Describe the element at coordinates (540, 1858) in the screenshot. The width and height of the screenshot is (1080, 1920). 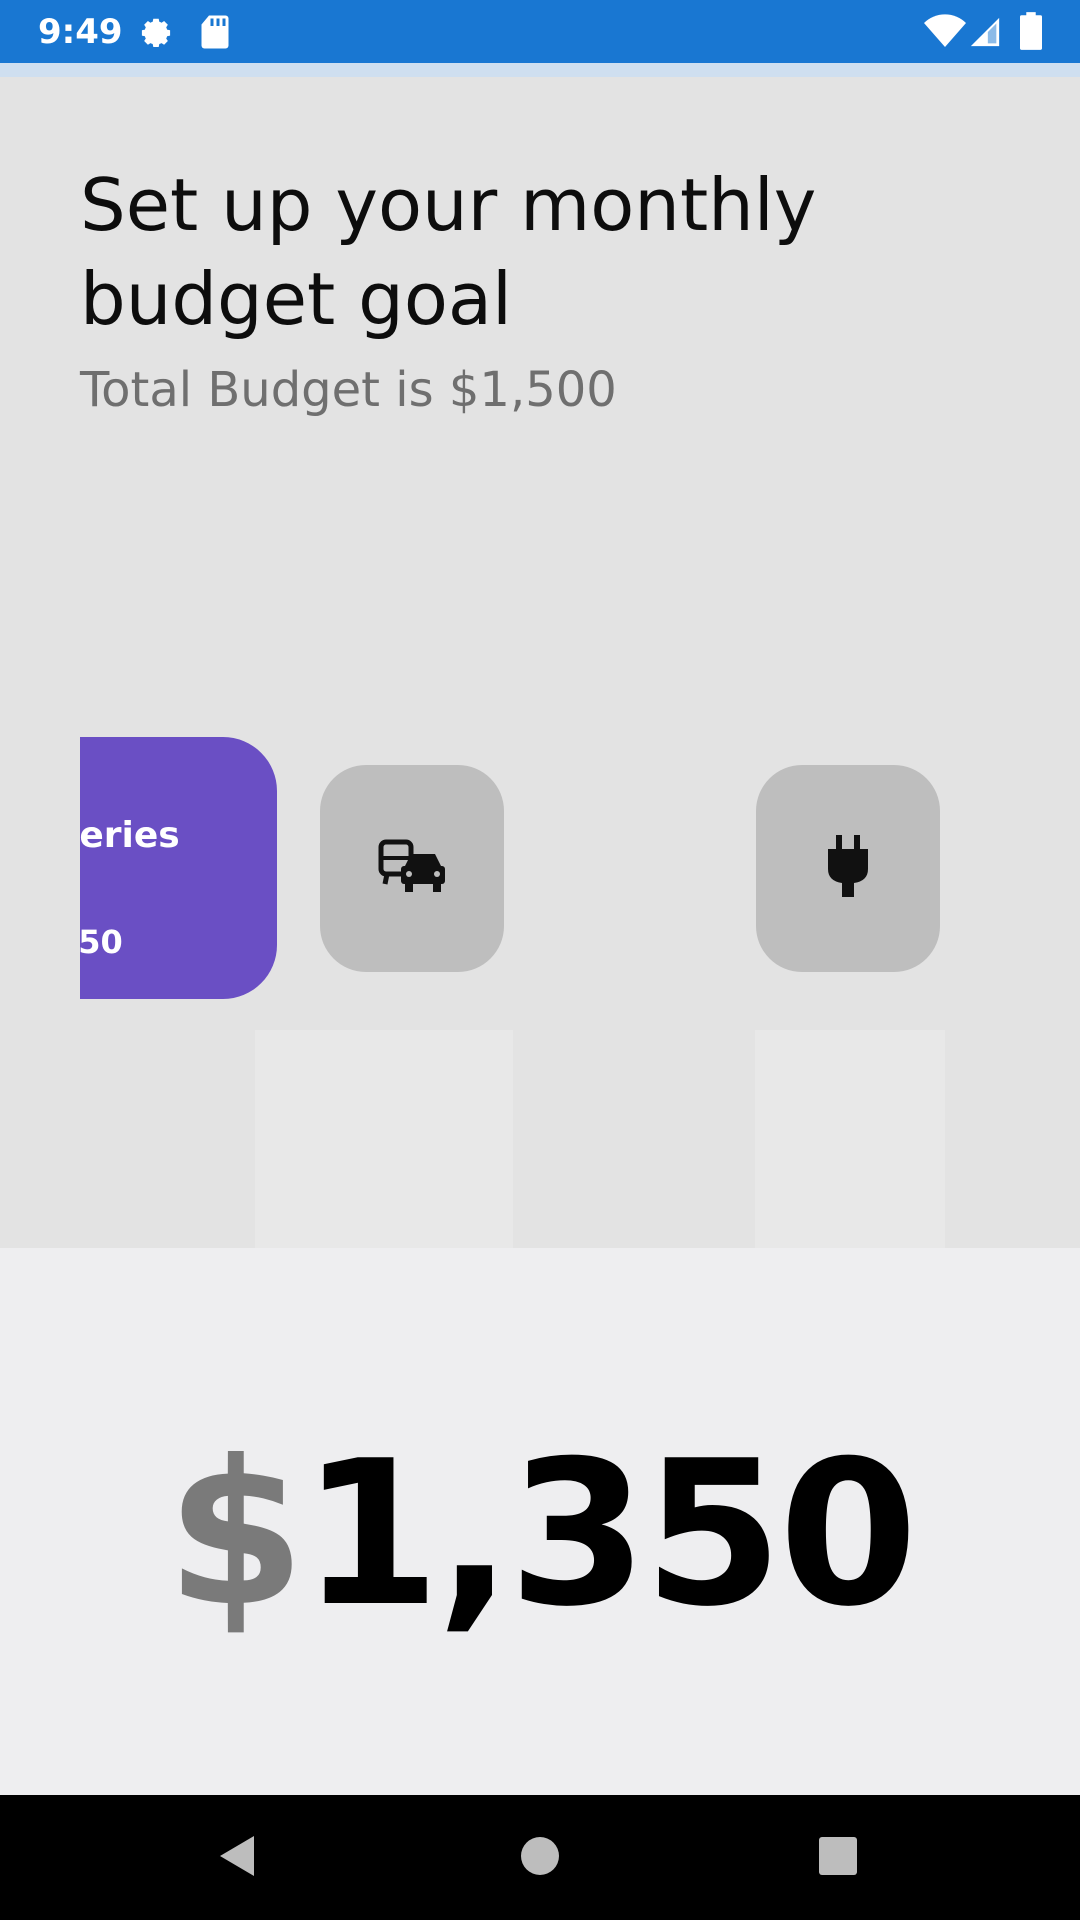
I see `home-icon` at that location.